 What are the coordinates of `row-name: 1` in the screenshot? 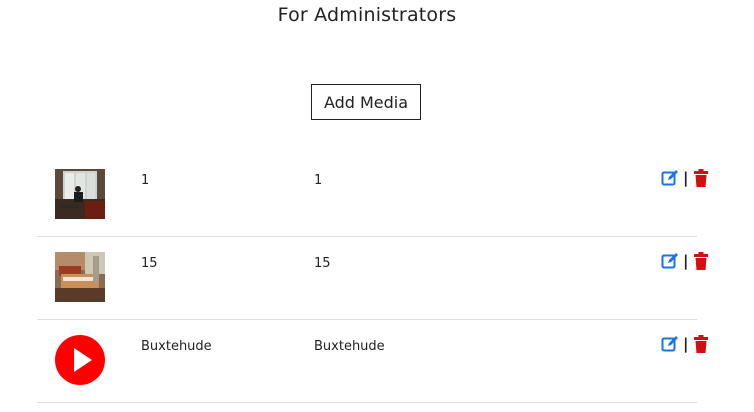 It's located at (145, 180).